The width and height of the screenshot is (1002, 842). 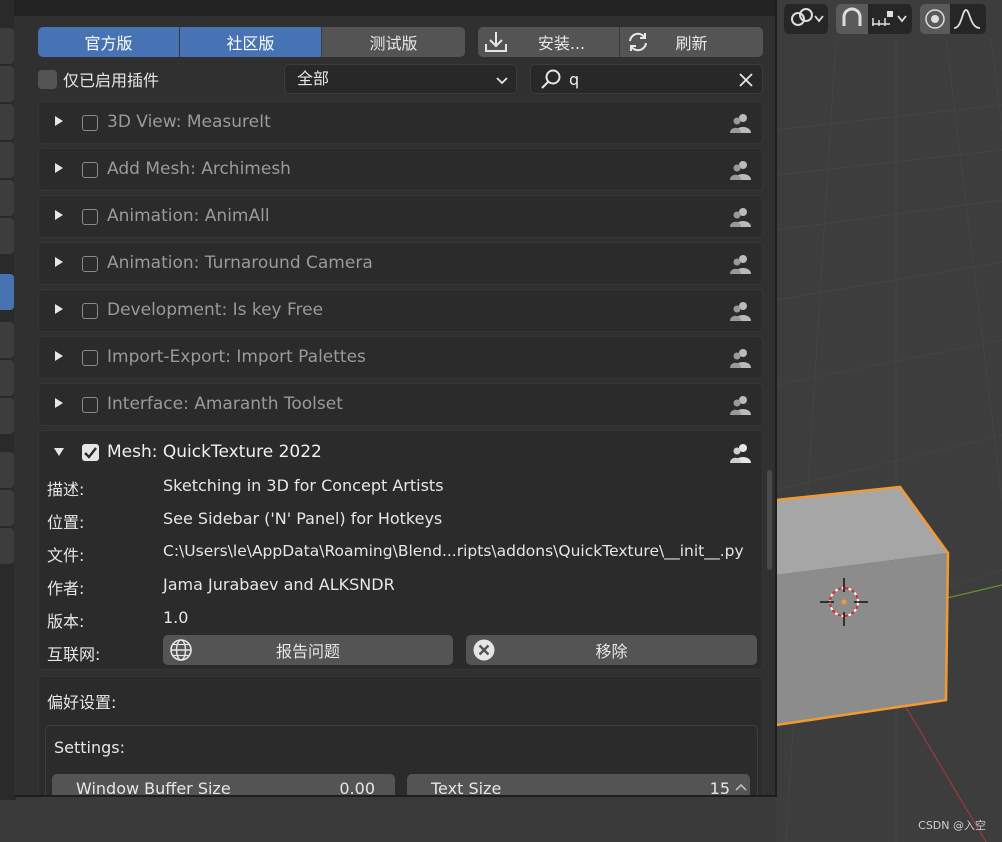 What do you see at coordinates (769, 520) in the screenshot?
I see `scrollbar-thumb` at bounding box center [769, 520].